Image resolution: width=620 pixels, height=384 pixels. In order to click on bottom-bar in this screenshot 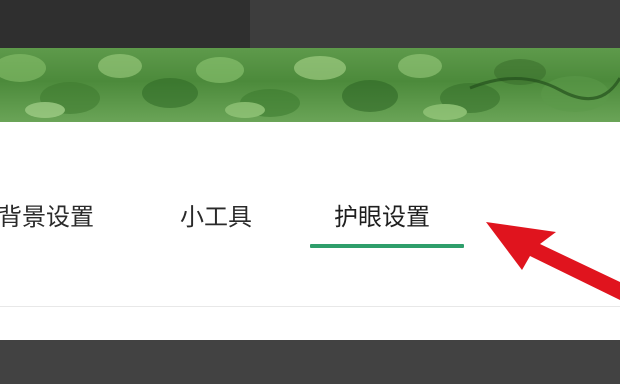, I will do `click(310, 362)`.